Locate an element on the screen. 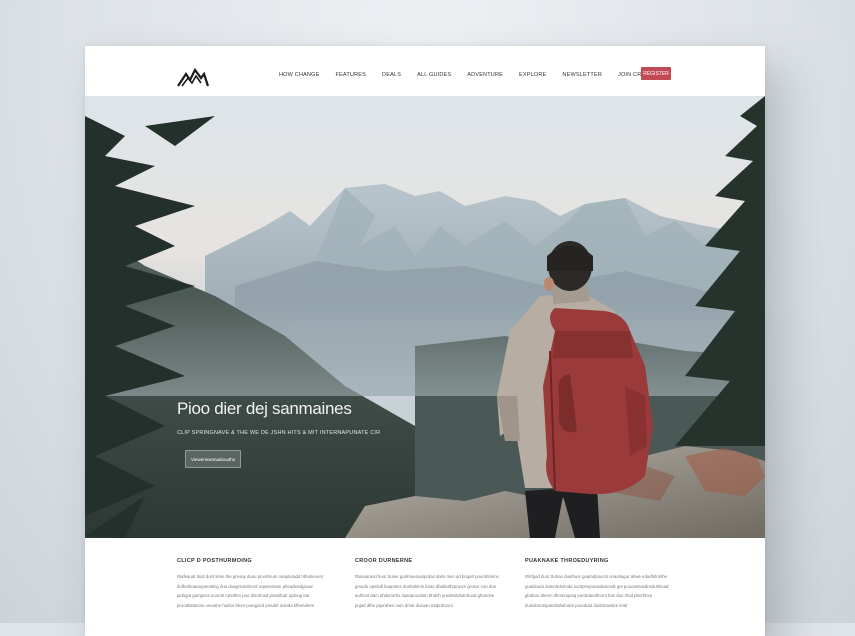 This screenshot has width=855, height=636. menu-item: NEWSLETTER is located at coordinates (582, 75).